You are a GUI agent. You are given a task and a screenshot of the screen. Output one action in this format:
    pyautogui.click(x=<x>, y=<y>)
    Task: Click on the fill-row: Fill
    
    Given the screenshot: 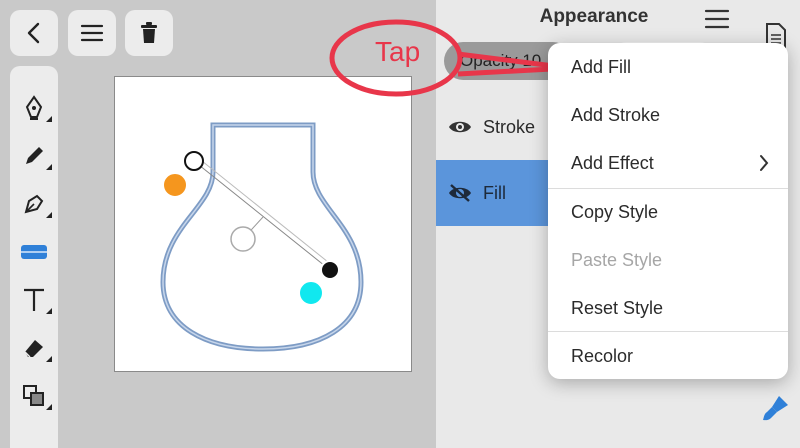 What is the action you would take?
    pyautogui.click(x=492, y=193)
    